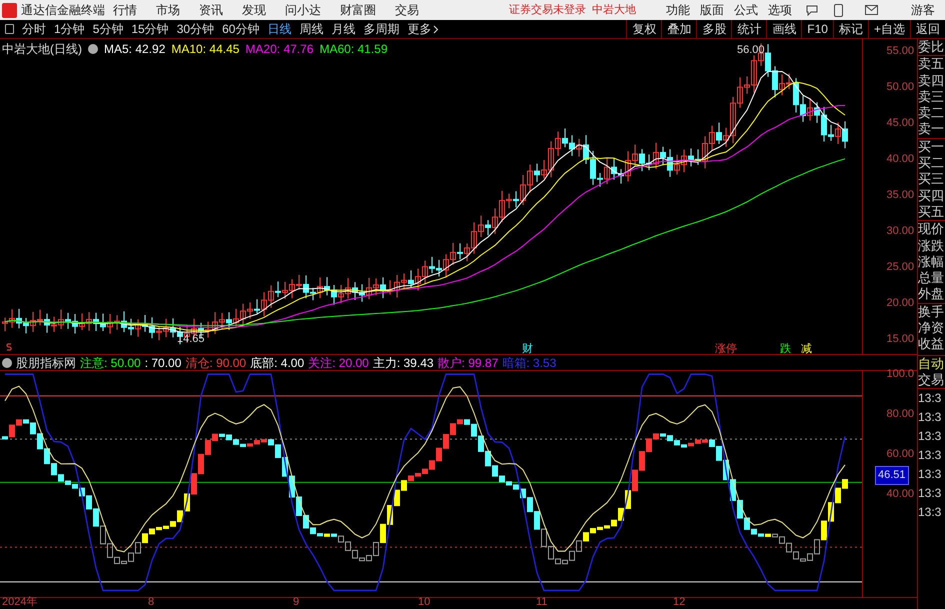  Describe the element at coordinates (150, 29) in the screenshot. I see `period-tab: 15分钟` at that location.